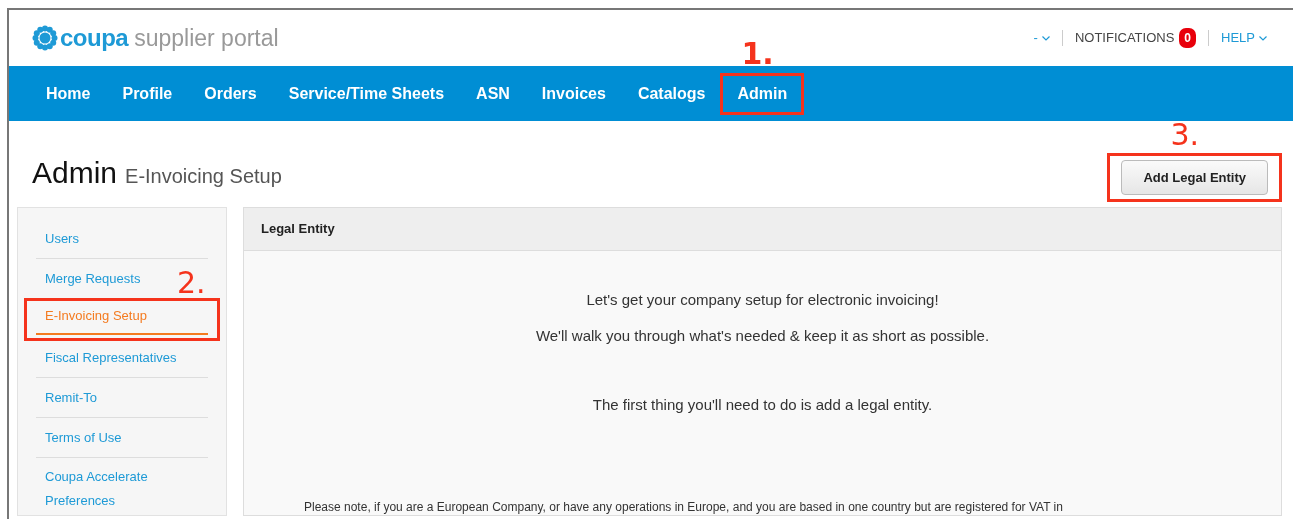 The image size is (1293, 519). What do you see at coordinates (366, 93) in the screenshot?
I see `nav-tab: Service/Time Sheets` at bounding box center [366, 93].